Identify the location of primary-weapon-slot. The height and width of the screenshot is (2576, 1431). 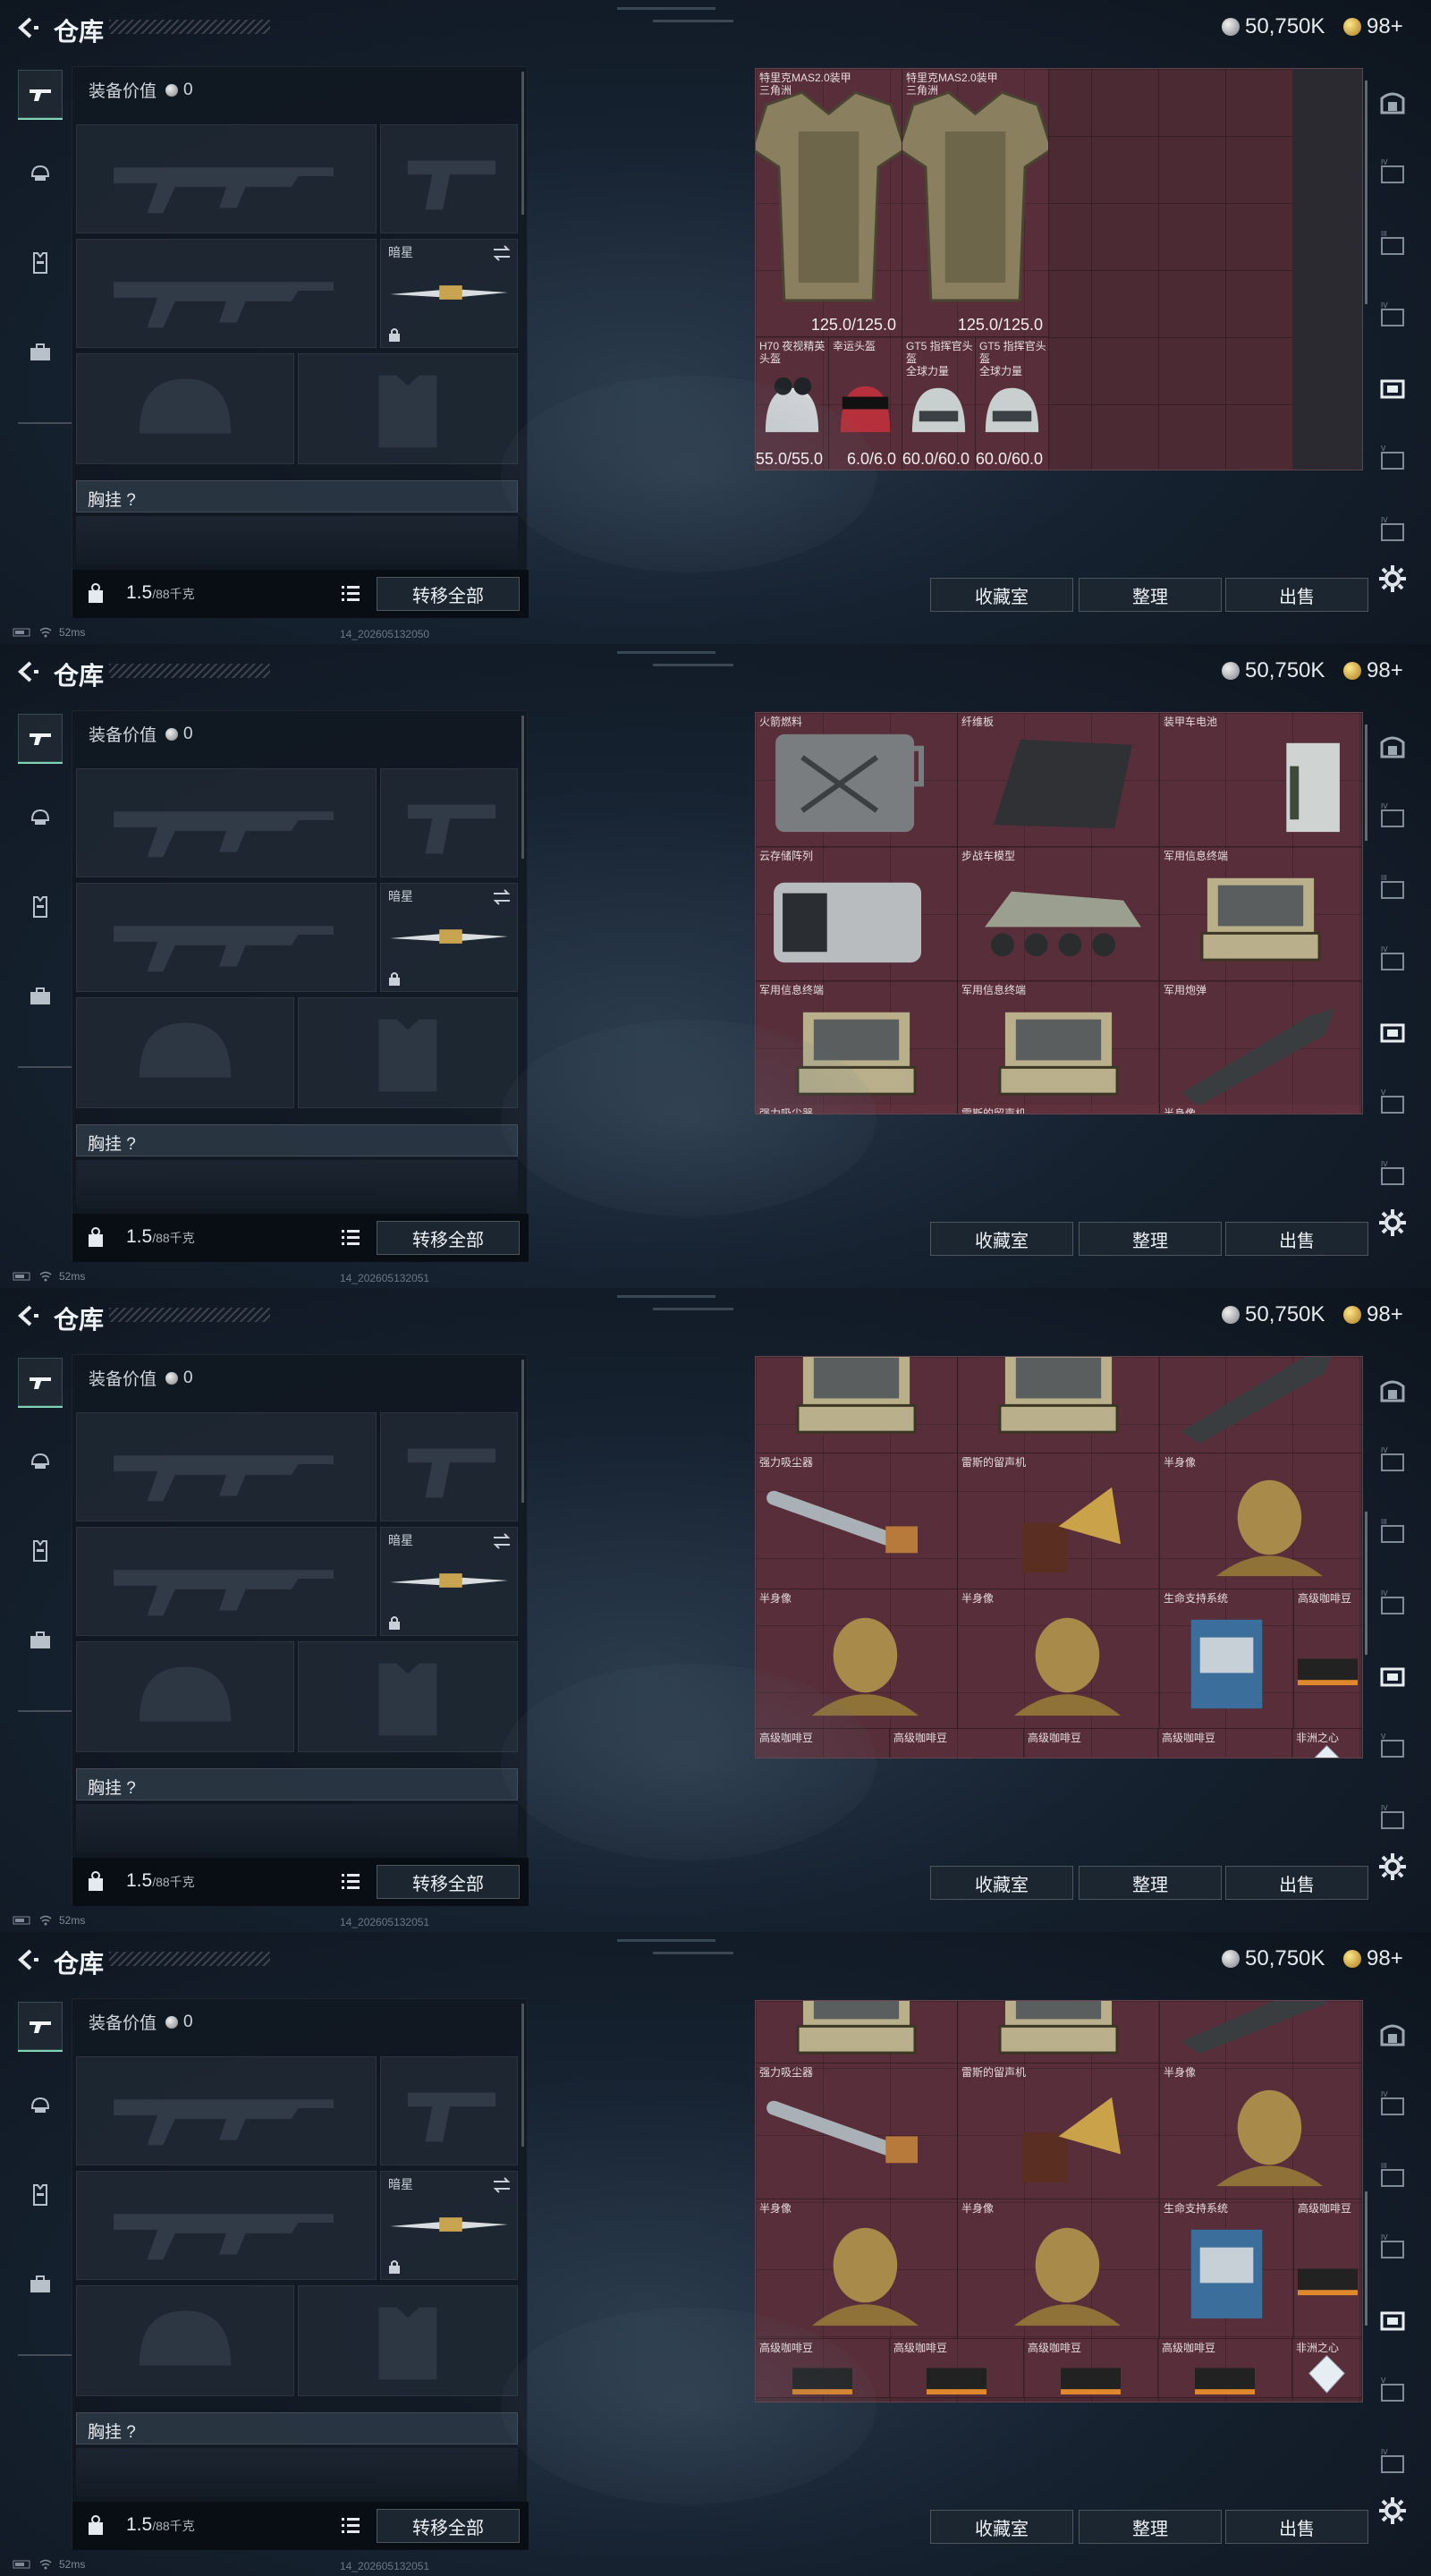
(227, 822).